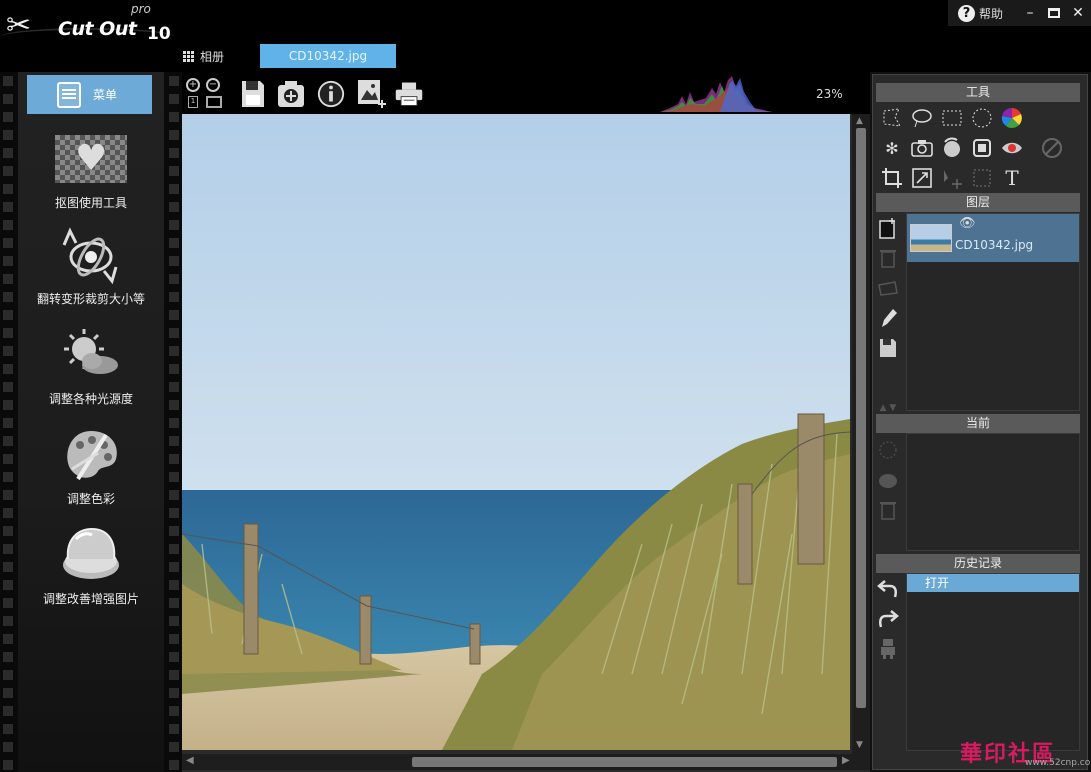  Describe the element at coordinates (1030, 13) in the screenshot. I see `minimize-button: –` at that location.